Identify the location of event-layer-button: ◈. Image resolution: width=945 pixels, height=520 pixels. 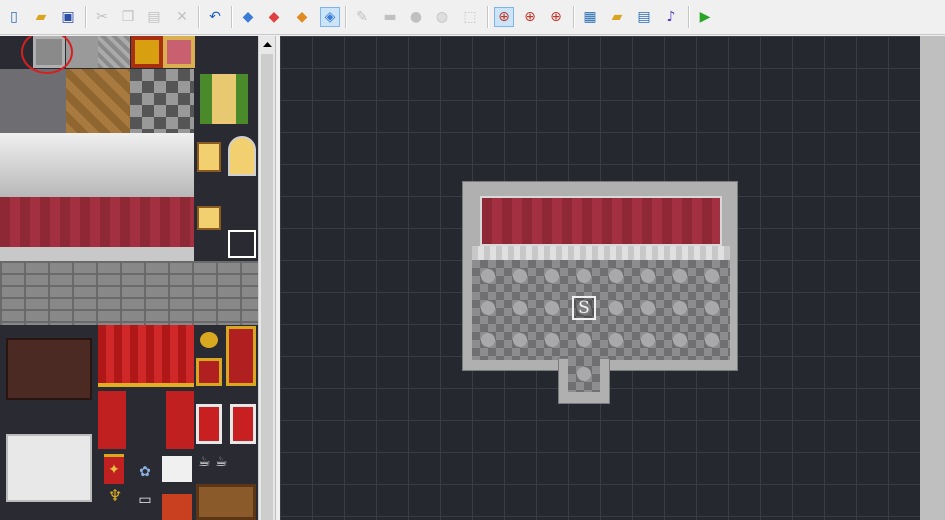
(330, 17).